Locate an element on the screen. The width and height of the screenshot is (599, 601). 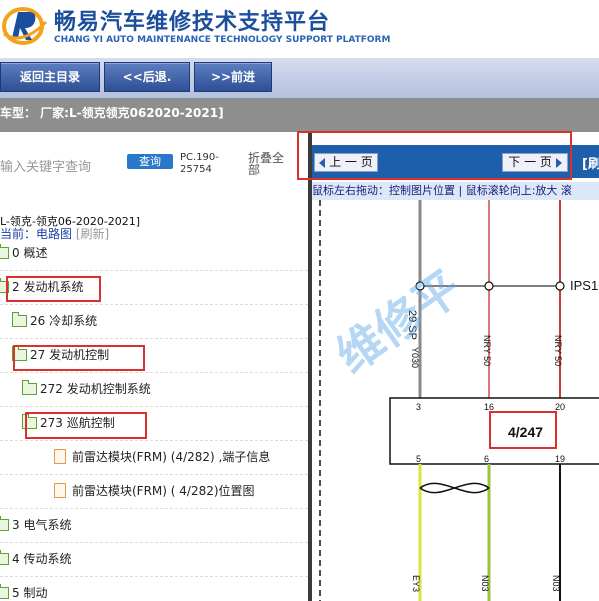
usage-hint: 鼠标左右拖动：控制图片位置 | 鼠标滚轮向上:放大 滚 is located at coordinates (455, 191).